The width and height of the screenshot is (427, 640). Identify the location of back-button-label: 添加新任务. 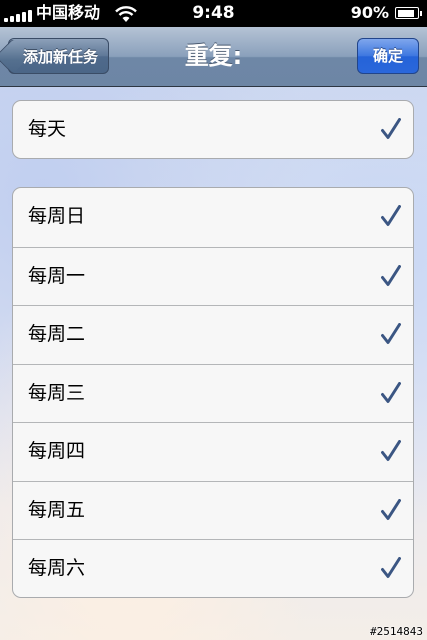
(61, 57).